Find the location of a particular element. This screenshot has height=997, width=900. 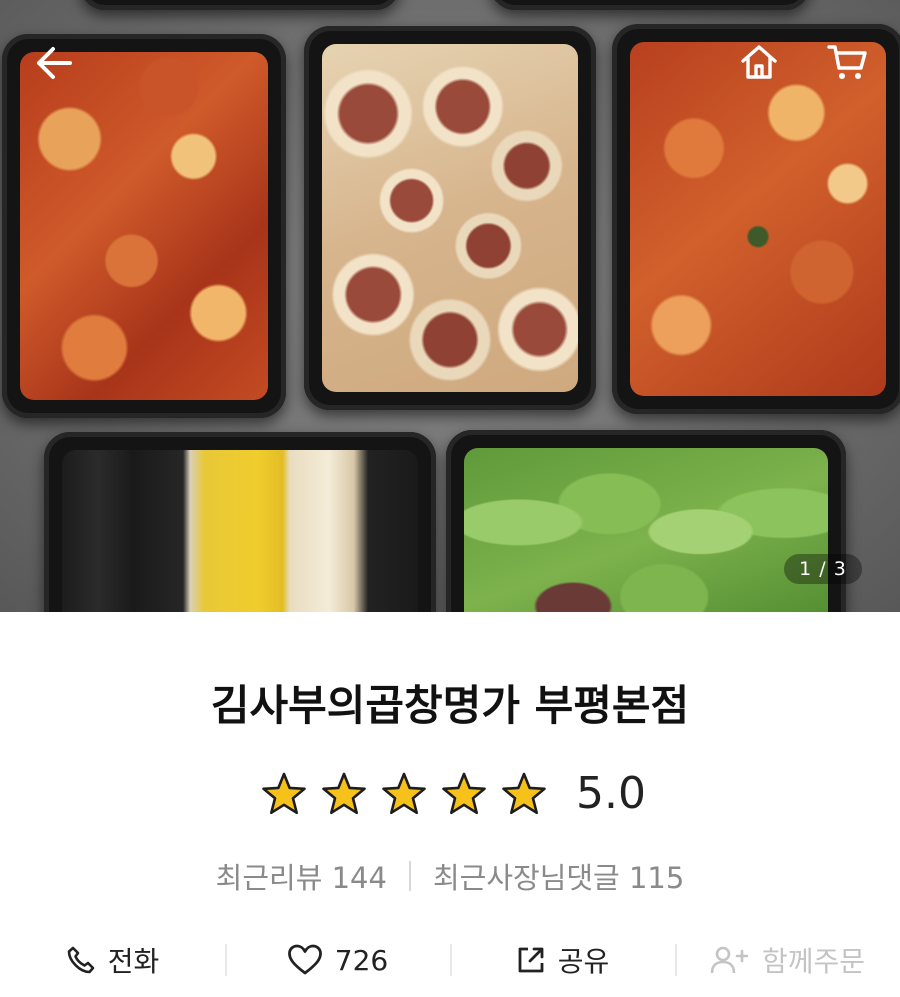

back-button is located at coordinates (54, 63).